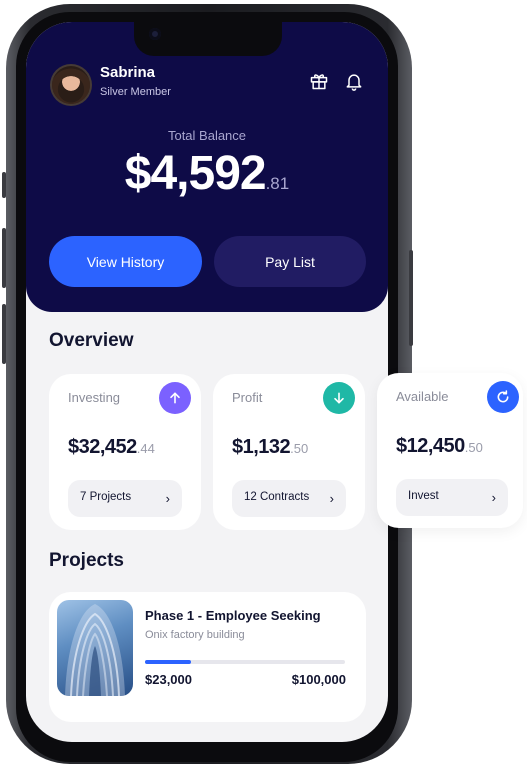 Image resolution: width=527 pixels, height=764 pixels. Describe the element at coordinates (175, 398) in the screenshot. I see `arrow-up-icon` at that location.